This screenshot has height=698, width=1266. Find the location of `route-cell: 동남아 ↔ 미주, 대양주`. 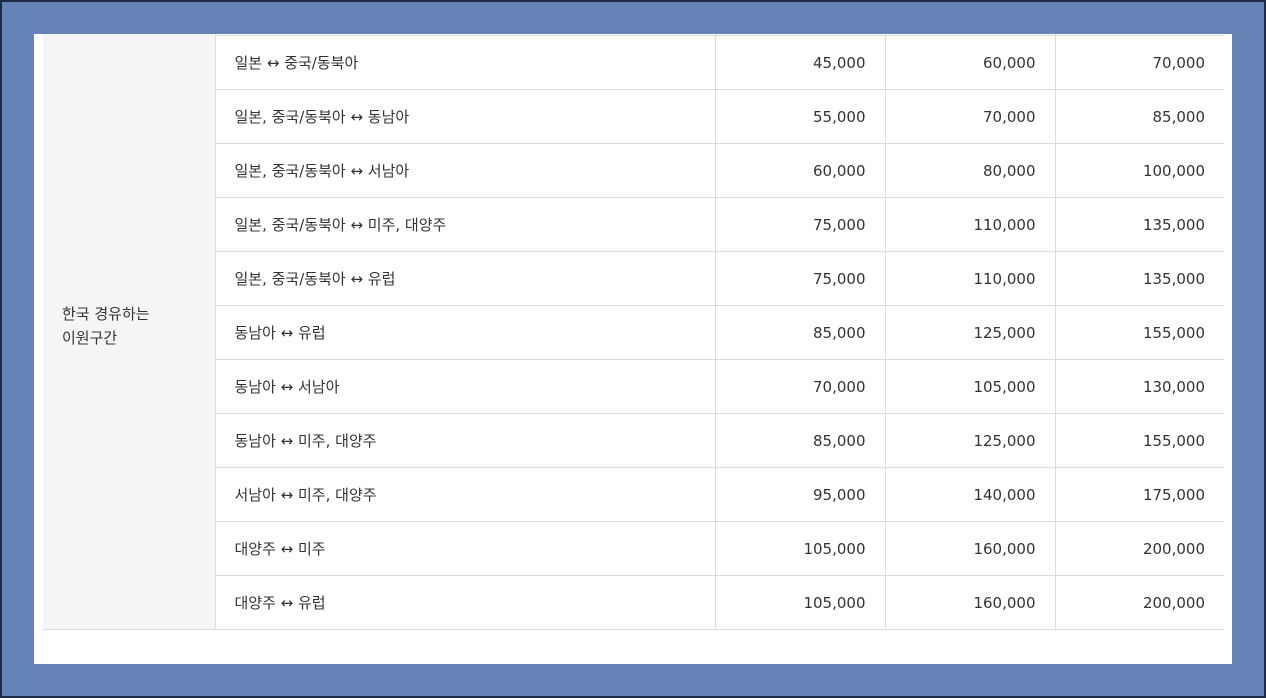

route-cell: 동남아 ↔ 미주, 대양주 is located at coordinates (465, 440).